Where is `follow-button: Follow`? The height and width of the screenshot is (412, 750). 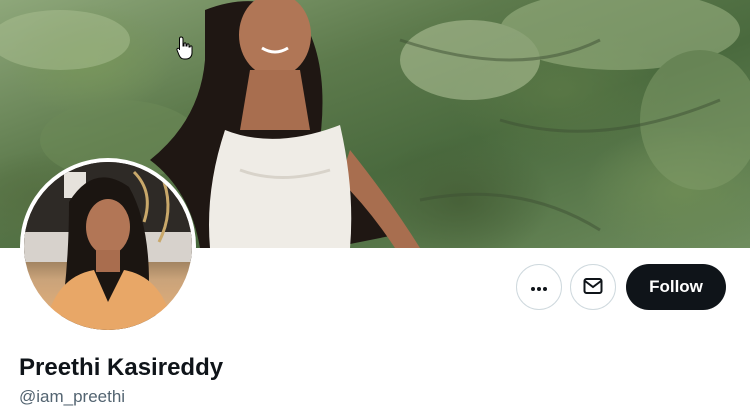
follow-button: Follow is located at coordinates (676, 287).